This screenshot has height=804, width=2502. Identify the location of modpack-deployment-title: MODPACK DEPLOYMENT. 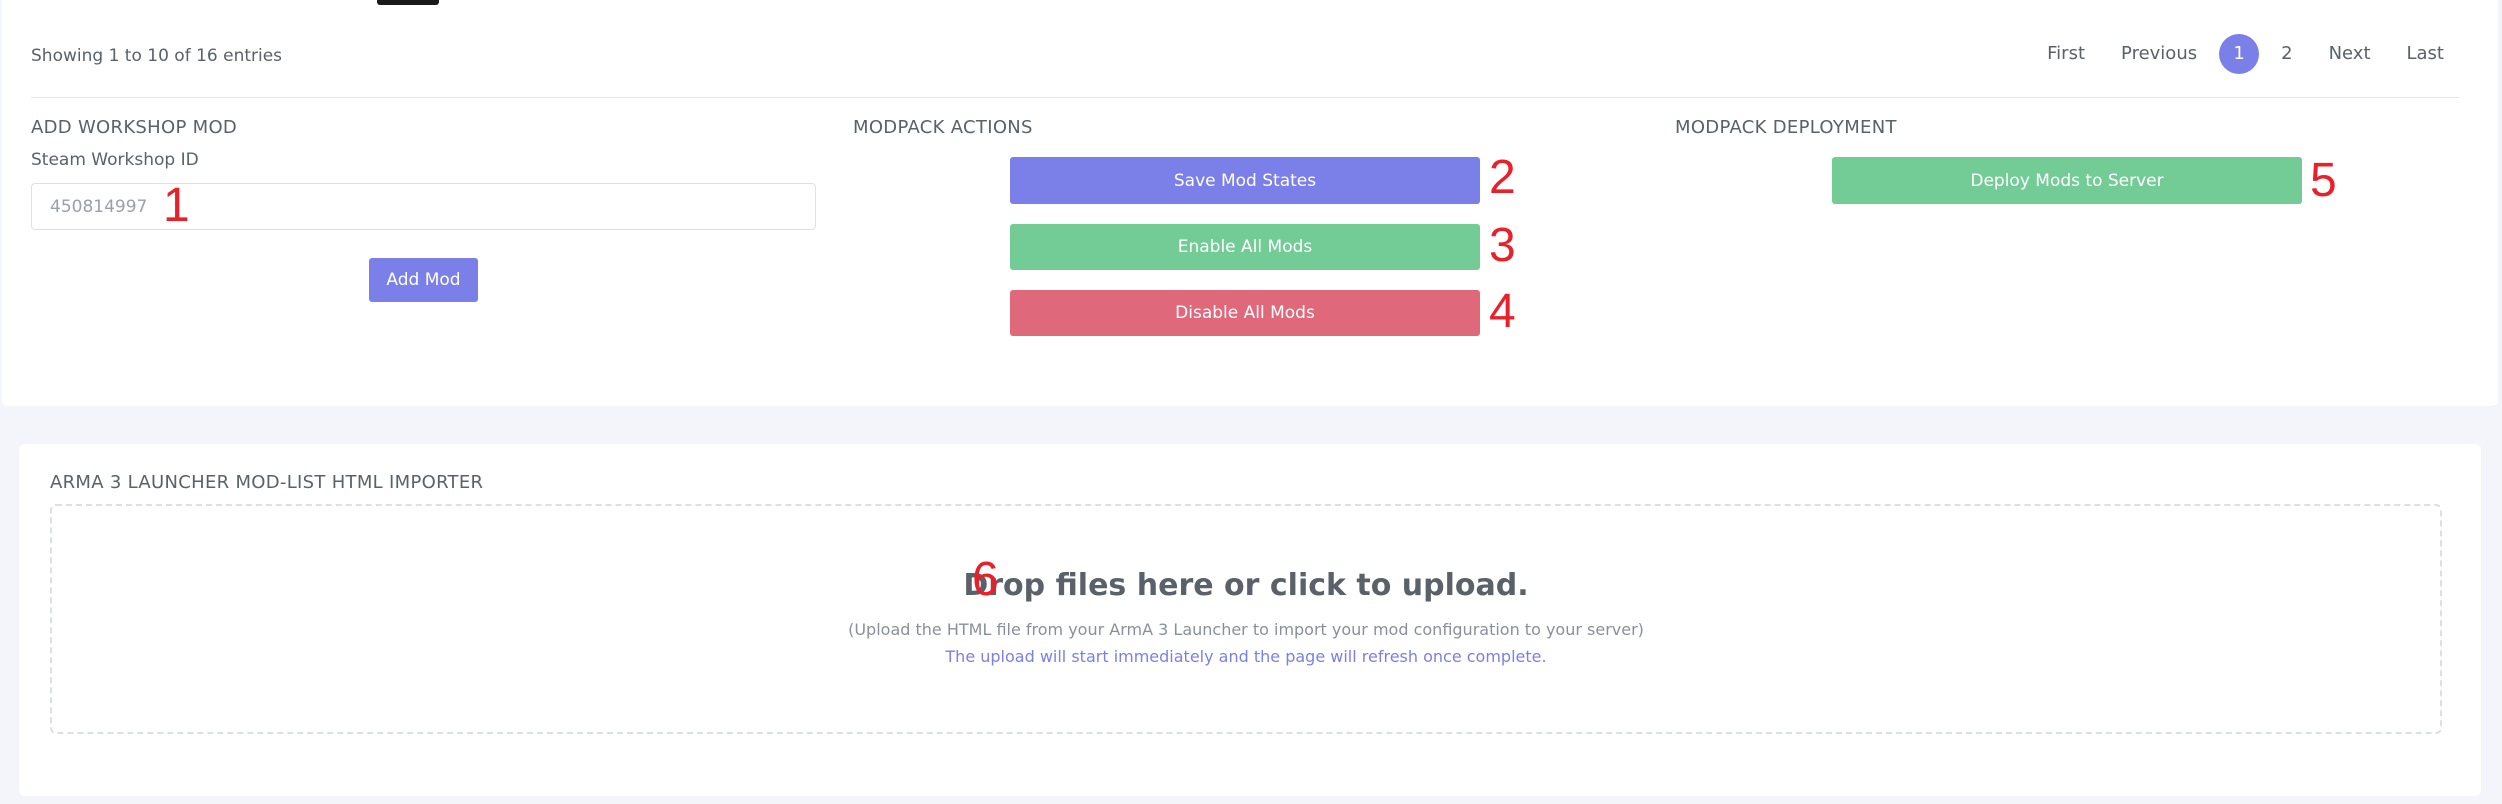
(1786, 127).